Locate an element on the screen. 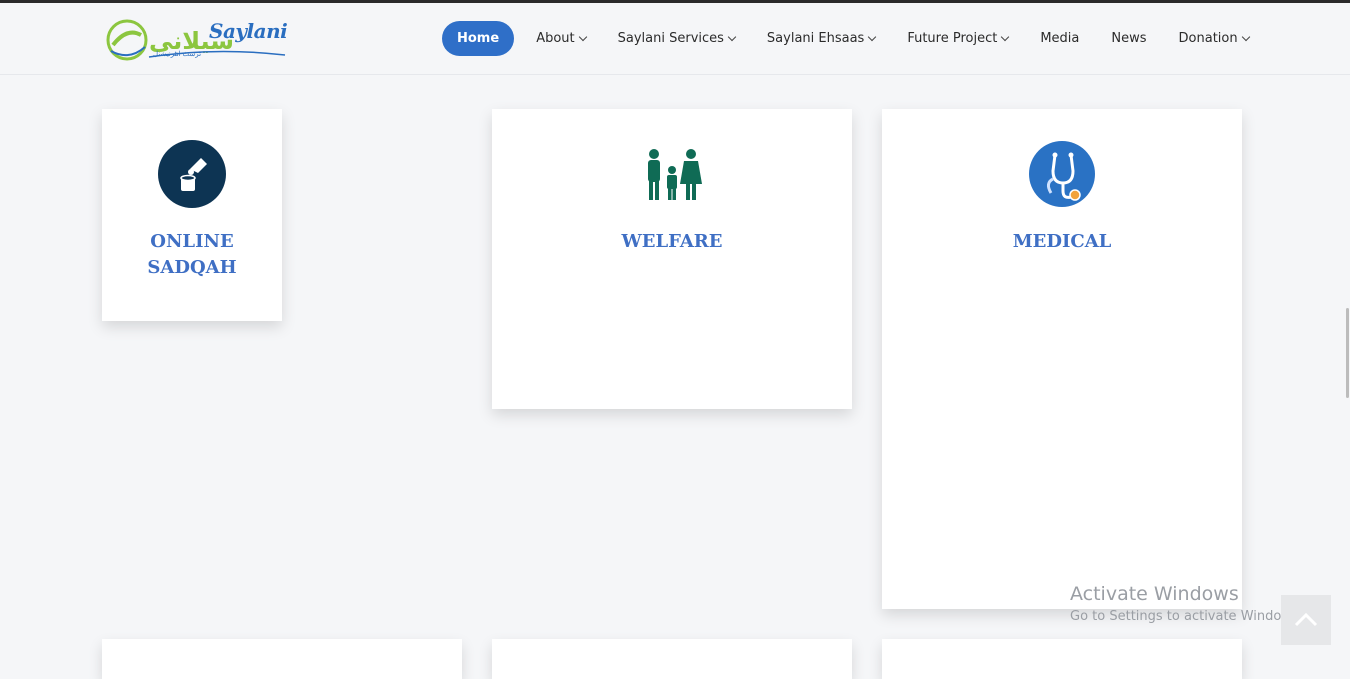 Image resolution: width=1350 pixels, height=679 pixels. logo-tagline: ٹرسٹ انٹرنیشنل is located at coordinates (177, 54).